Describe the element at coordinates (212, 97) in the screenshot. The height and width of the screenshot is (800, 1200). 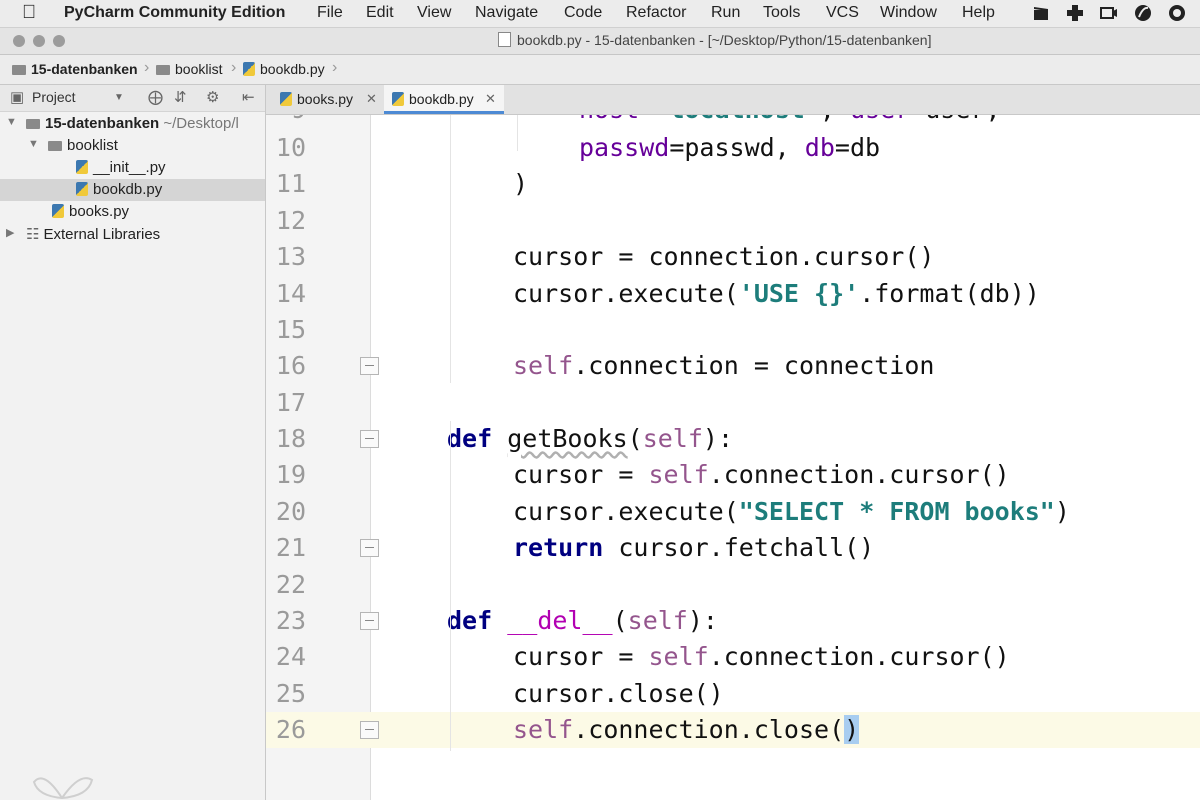
I see `gear-icon: ⚙` at that location.